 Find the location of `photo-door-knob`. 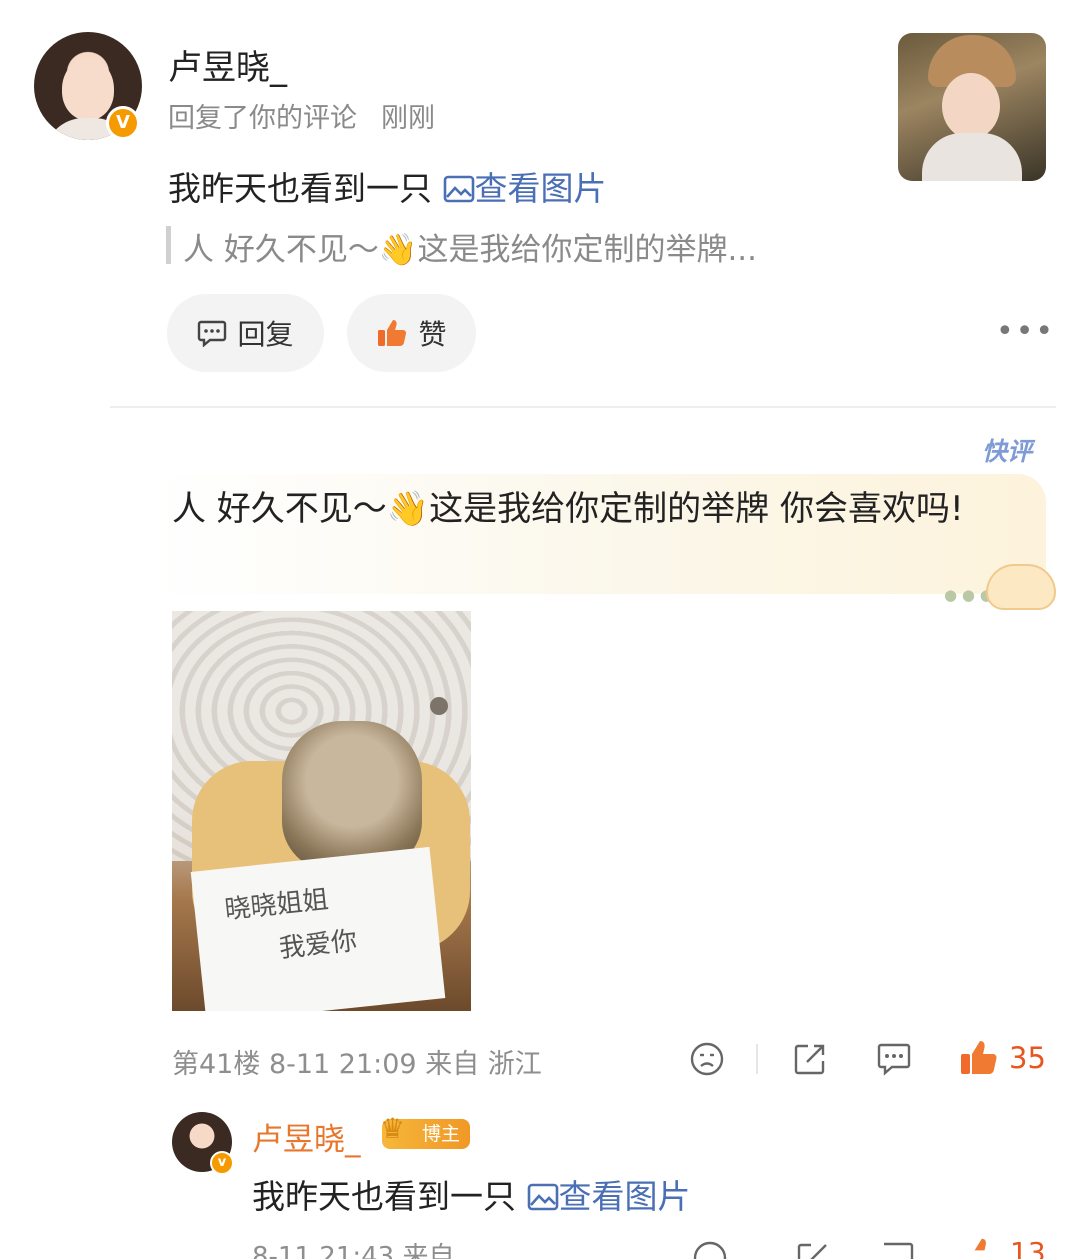

photo-door-knob is located at coordinates (439, 706).